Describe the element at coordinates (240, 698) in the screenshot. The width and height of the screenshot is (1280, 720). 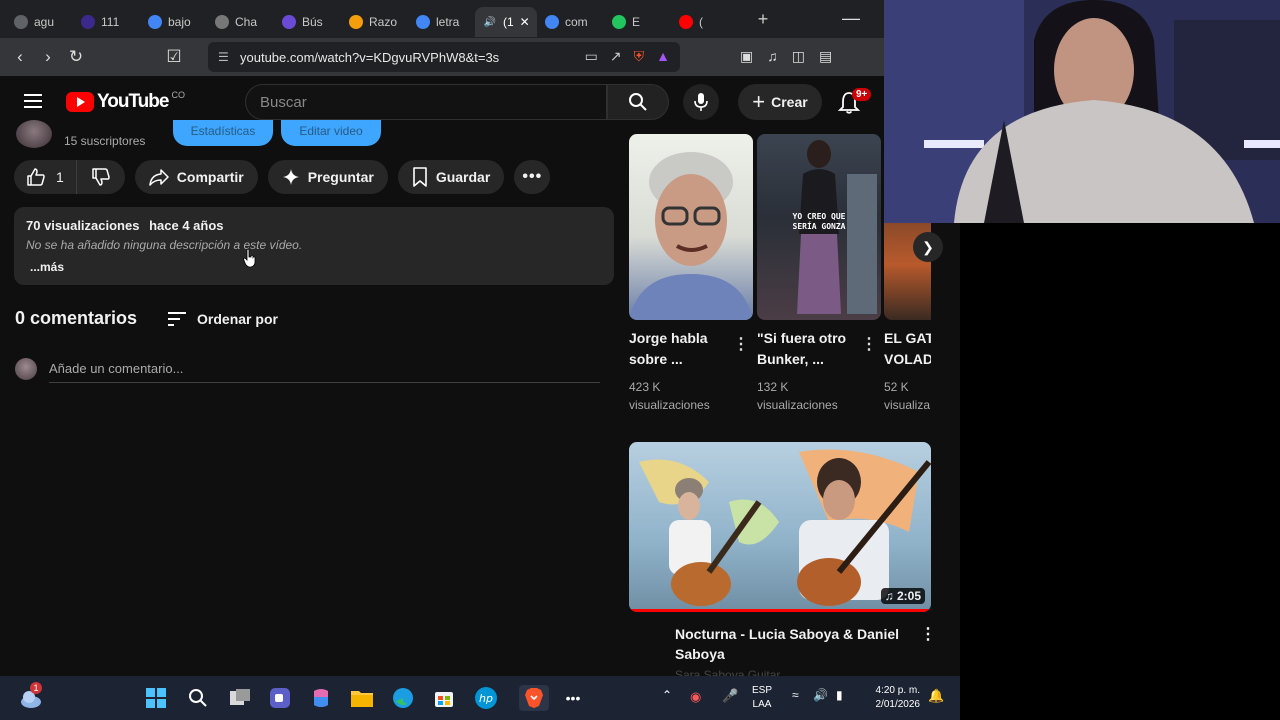
I see `task-view-icon` at that location.